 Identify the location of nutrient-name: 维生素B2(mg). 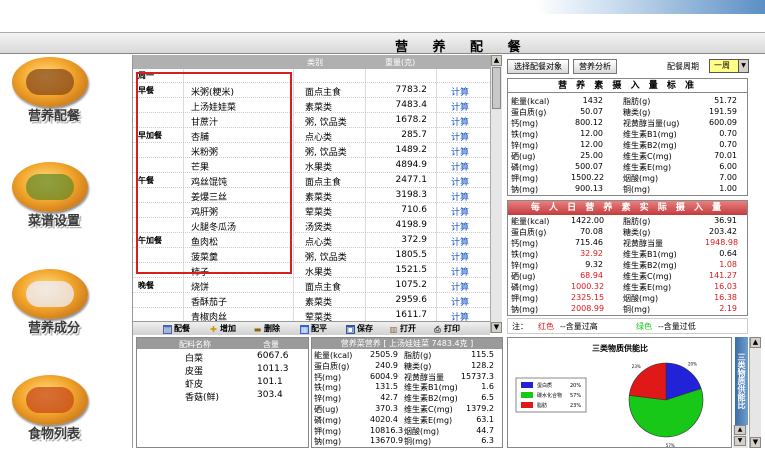
(650, 145).